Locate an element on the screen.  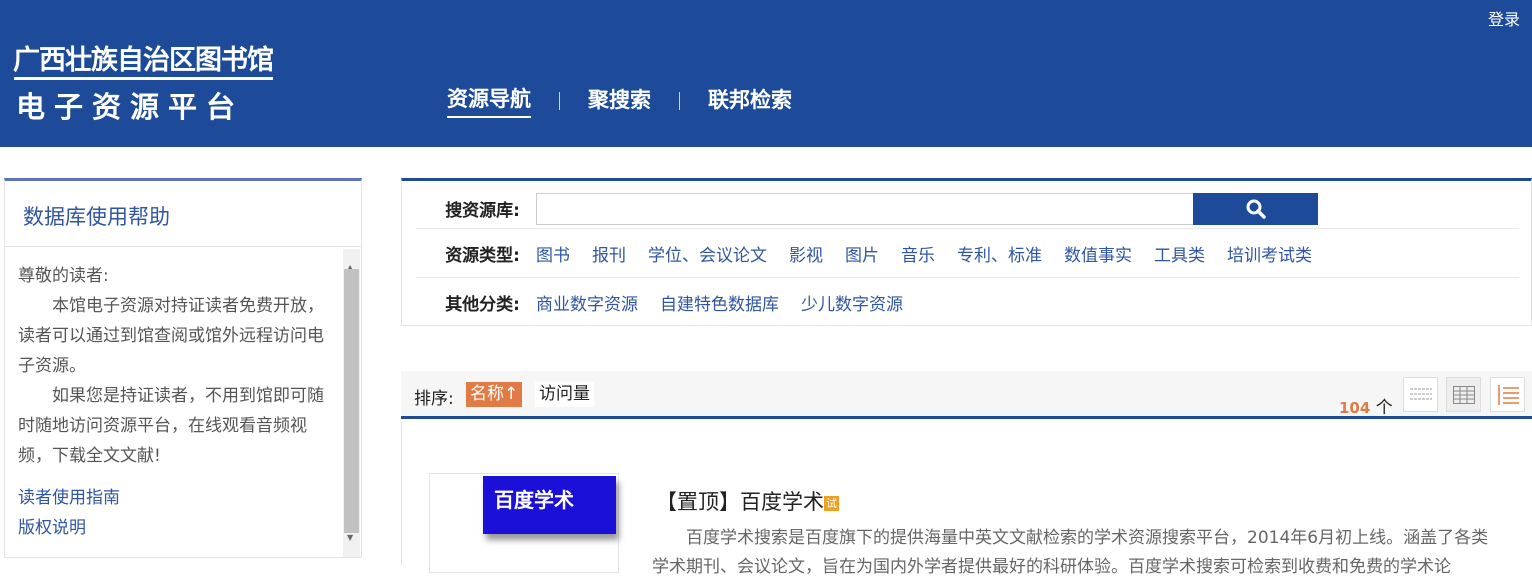
scroll-down-icon: ▼ is located at coordinates (350, 538).